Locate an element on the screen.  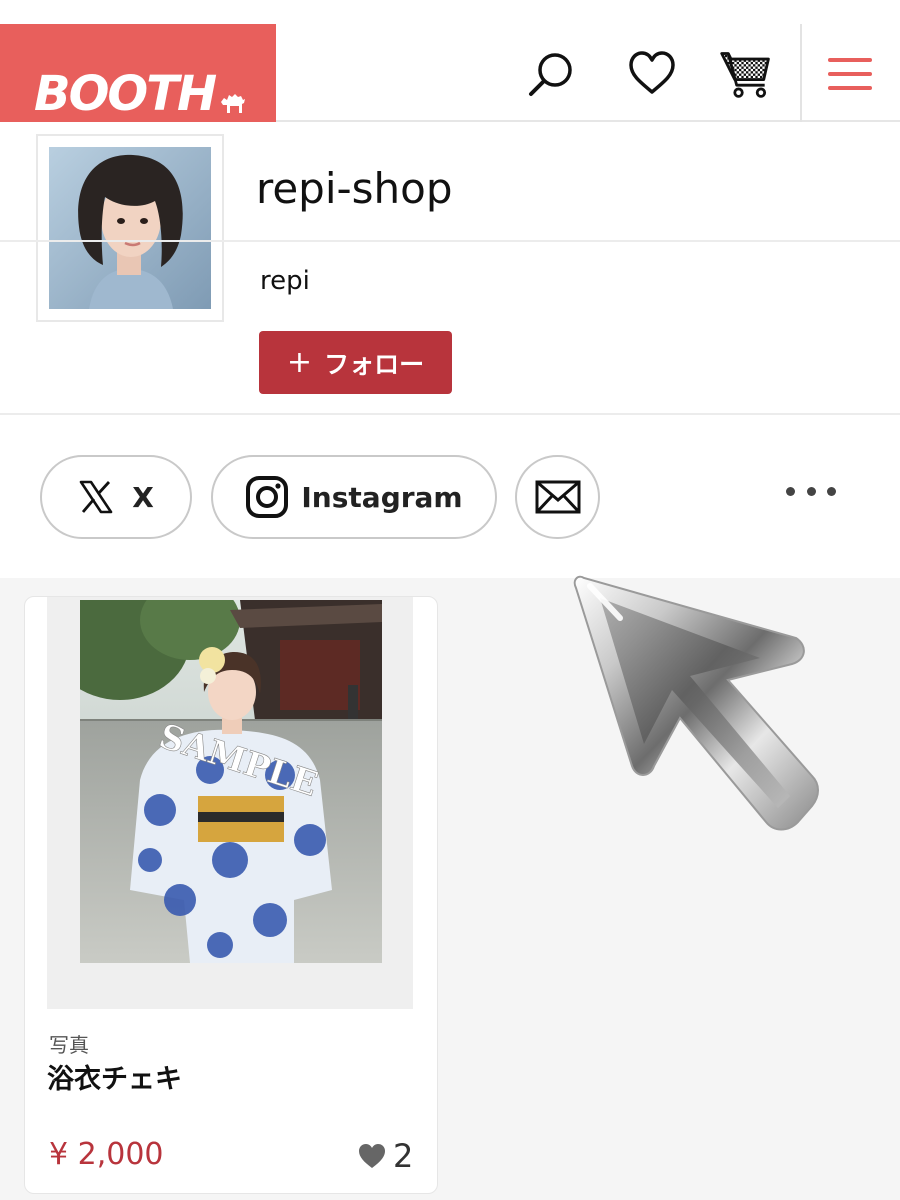
x-logo-icon is located at coordinates (96, 497).